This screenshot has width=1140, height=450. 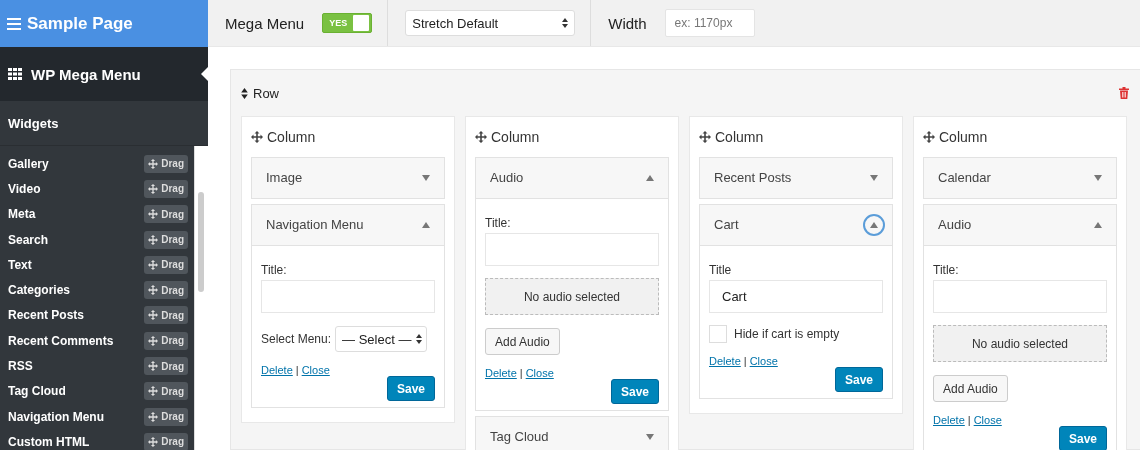 What do you see at coordinates (260, 93) in the screenshot?
I see `row-handle: Row` at bounding box center [260, 93].